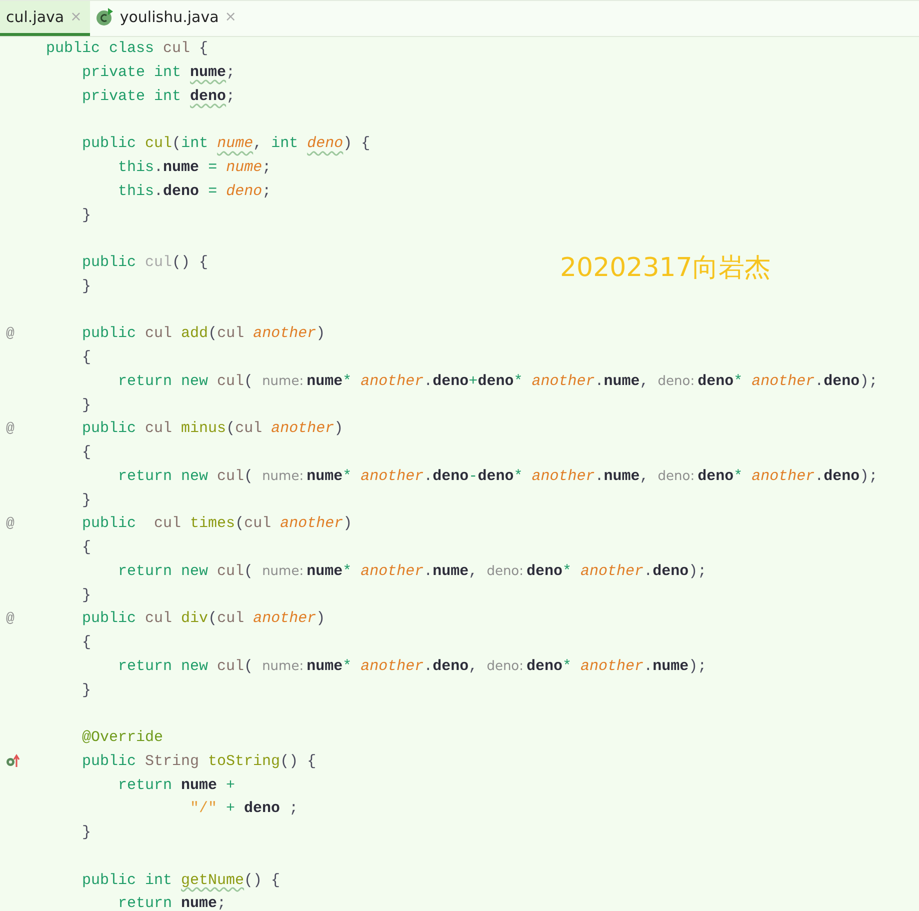 The width and height of the screenshot is (919, 911). What do you see at coordinates (497, 381) in the screenshot?
I see `code-line: return new cul( nume: nume* another.deno+deno* another.nume, deno: deno* another.deno);` at bounding box center [497, 381].